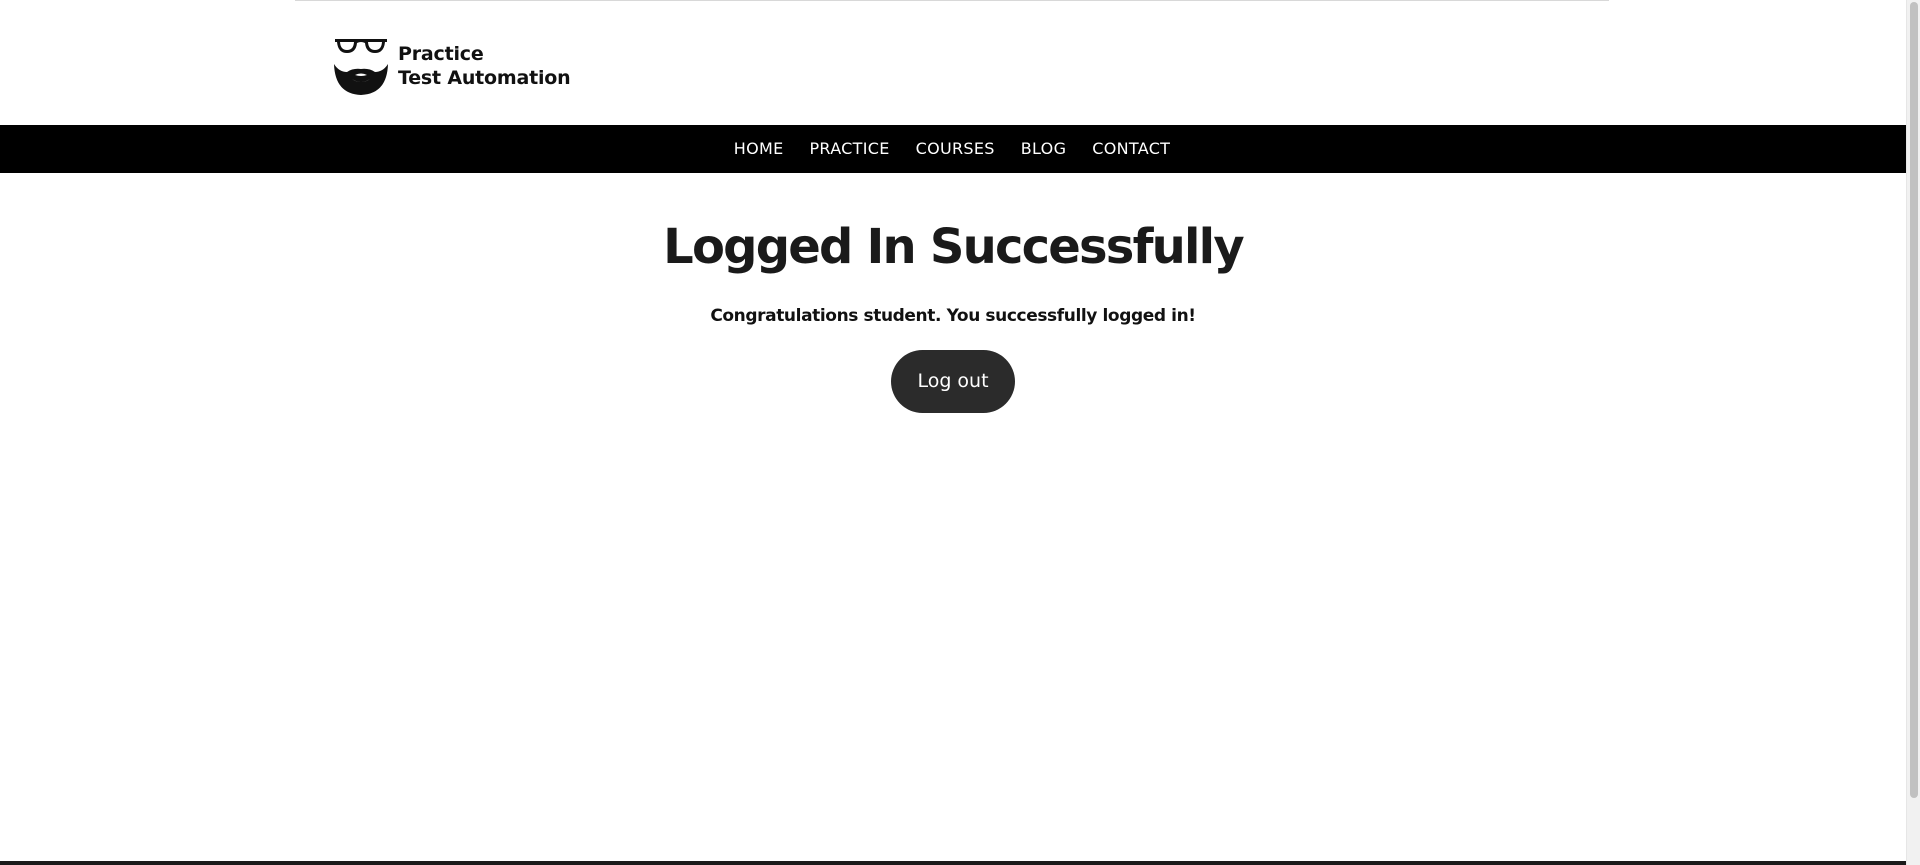 The height and width of the screenshot is (865, 1920). I want to click on vertical-scrollbar, so click(1913, 432).